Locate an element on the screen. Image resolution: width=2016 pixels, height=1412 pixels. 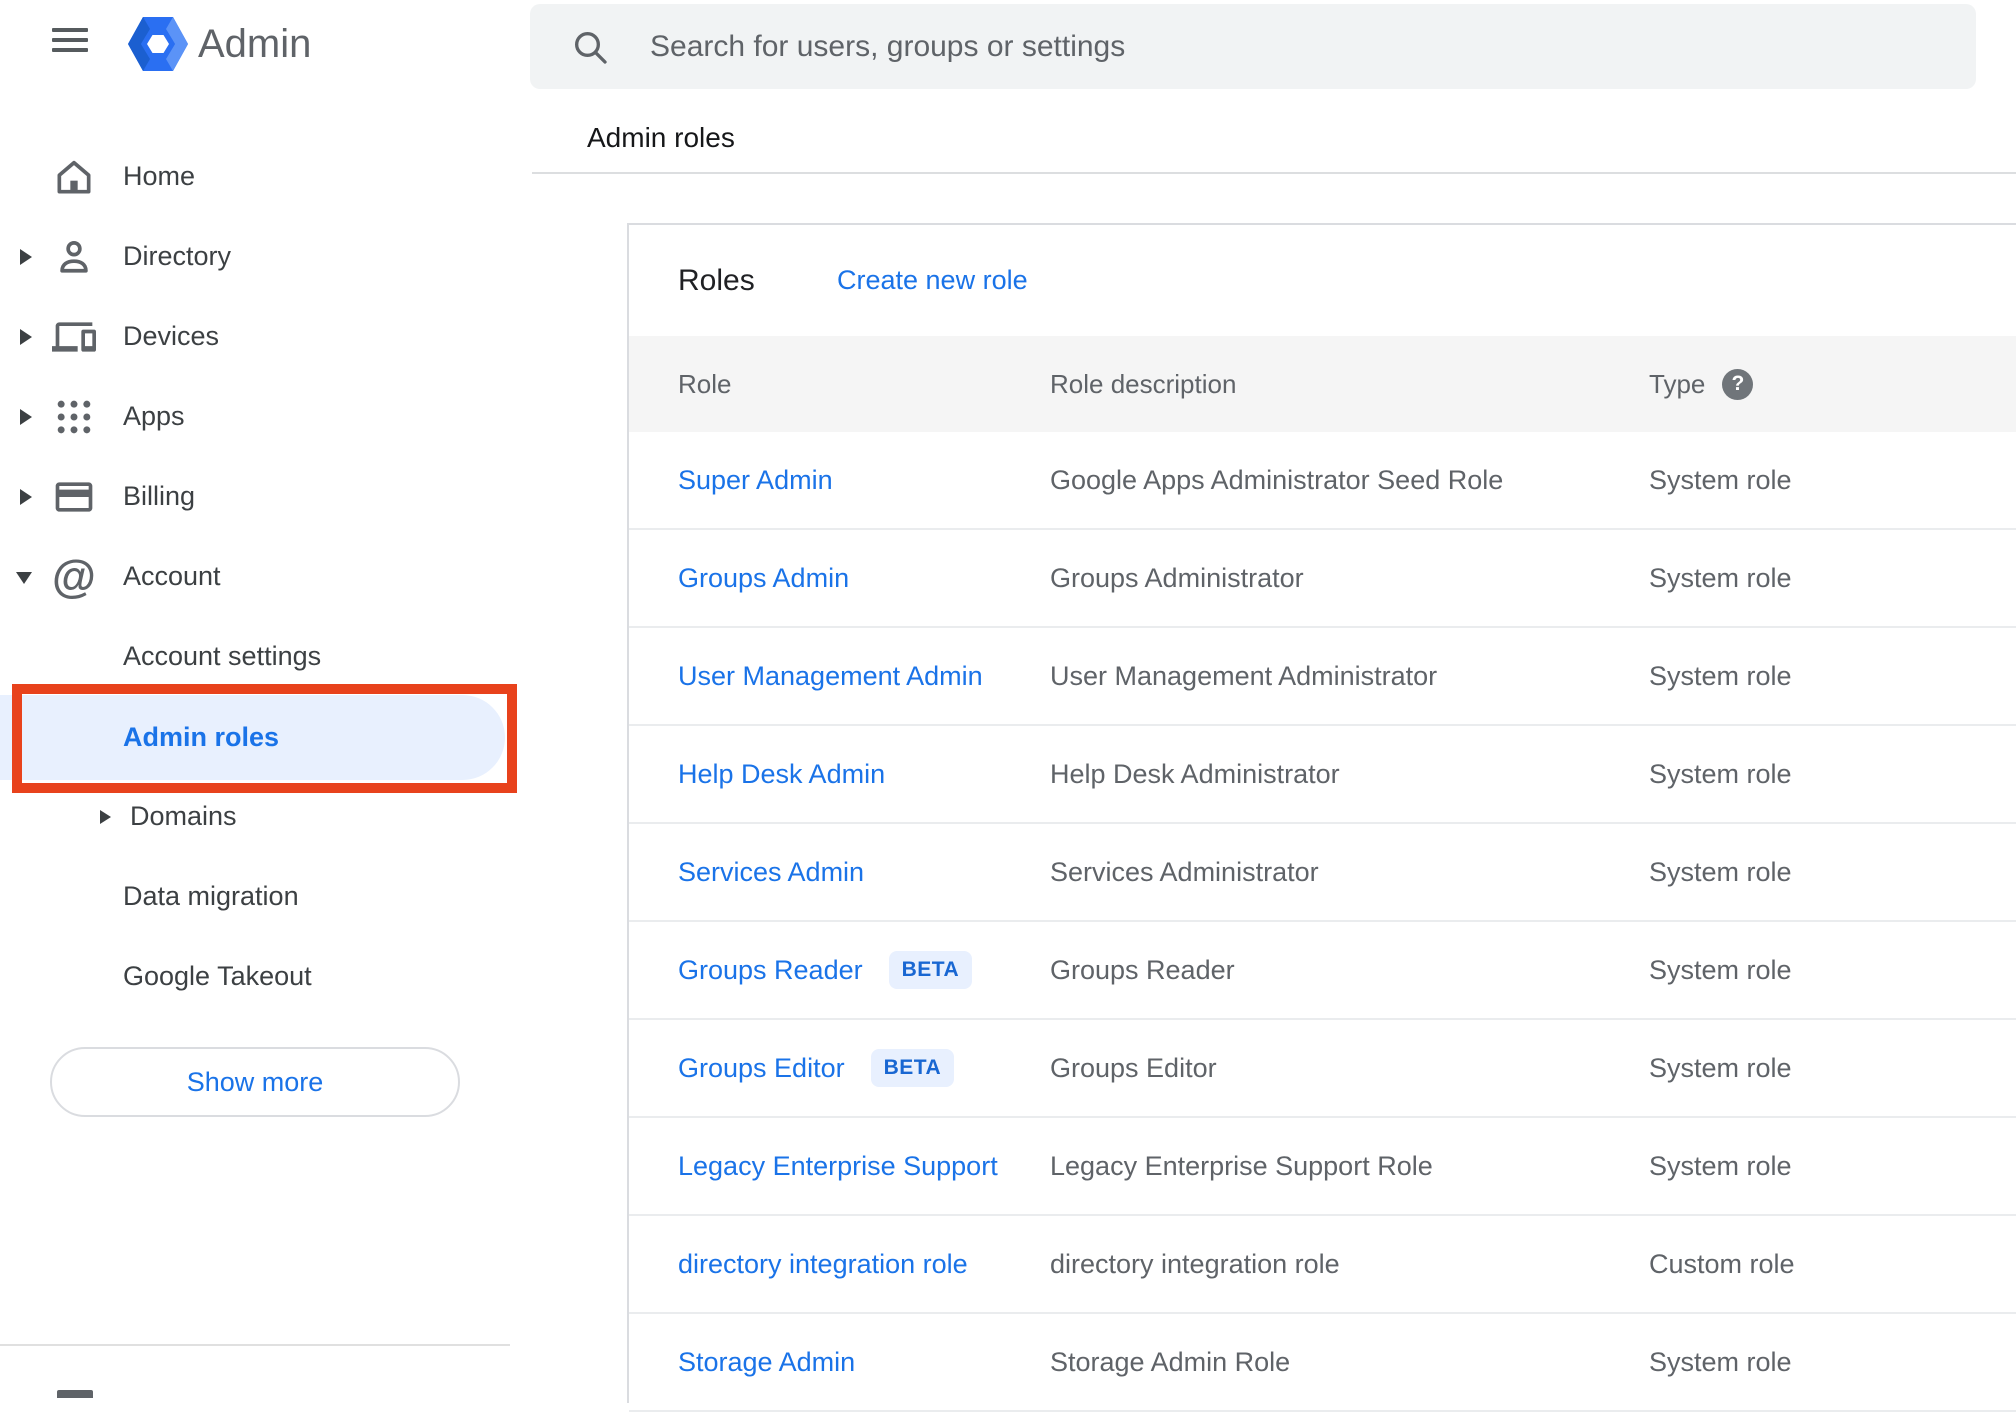
admin-logo-icon is located at coordinates (158, 44).